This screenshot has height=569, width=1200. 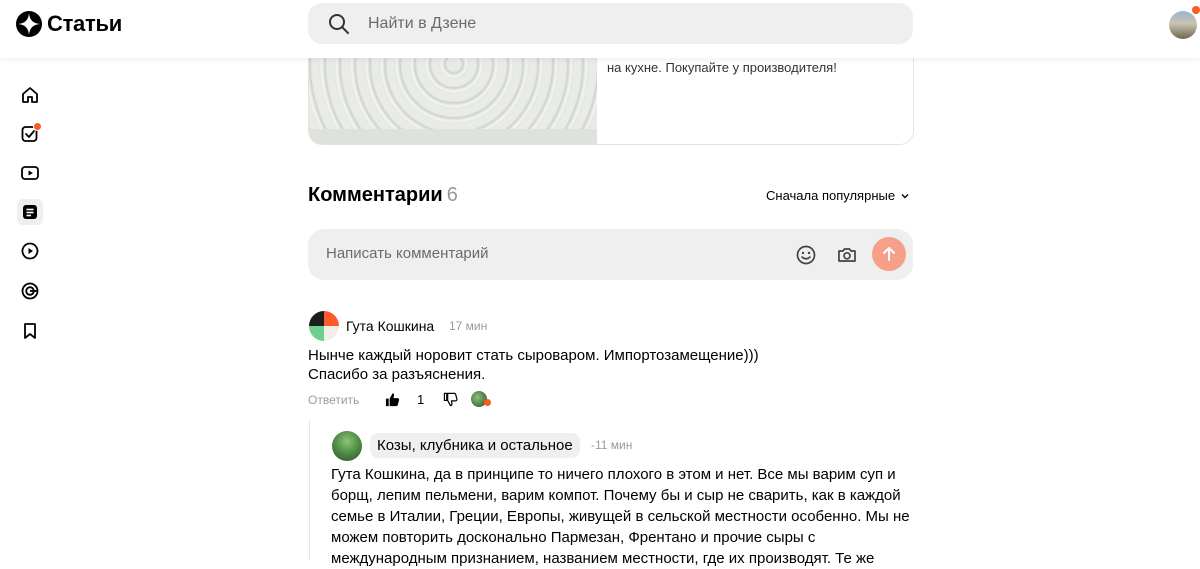 I want to click on article-icon, so click(x=30, y=212).